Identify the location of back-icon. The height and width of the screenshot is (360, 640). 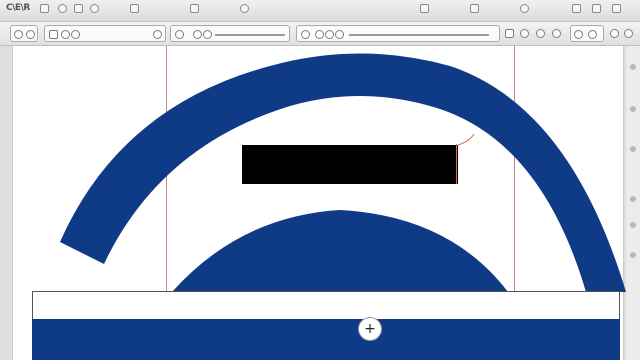
(18, 34).